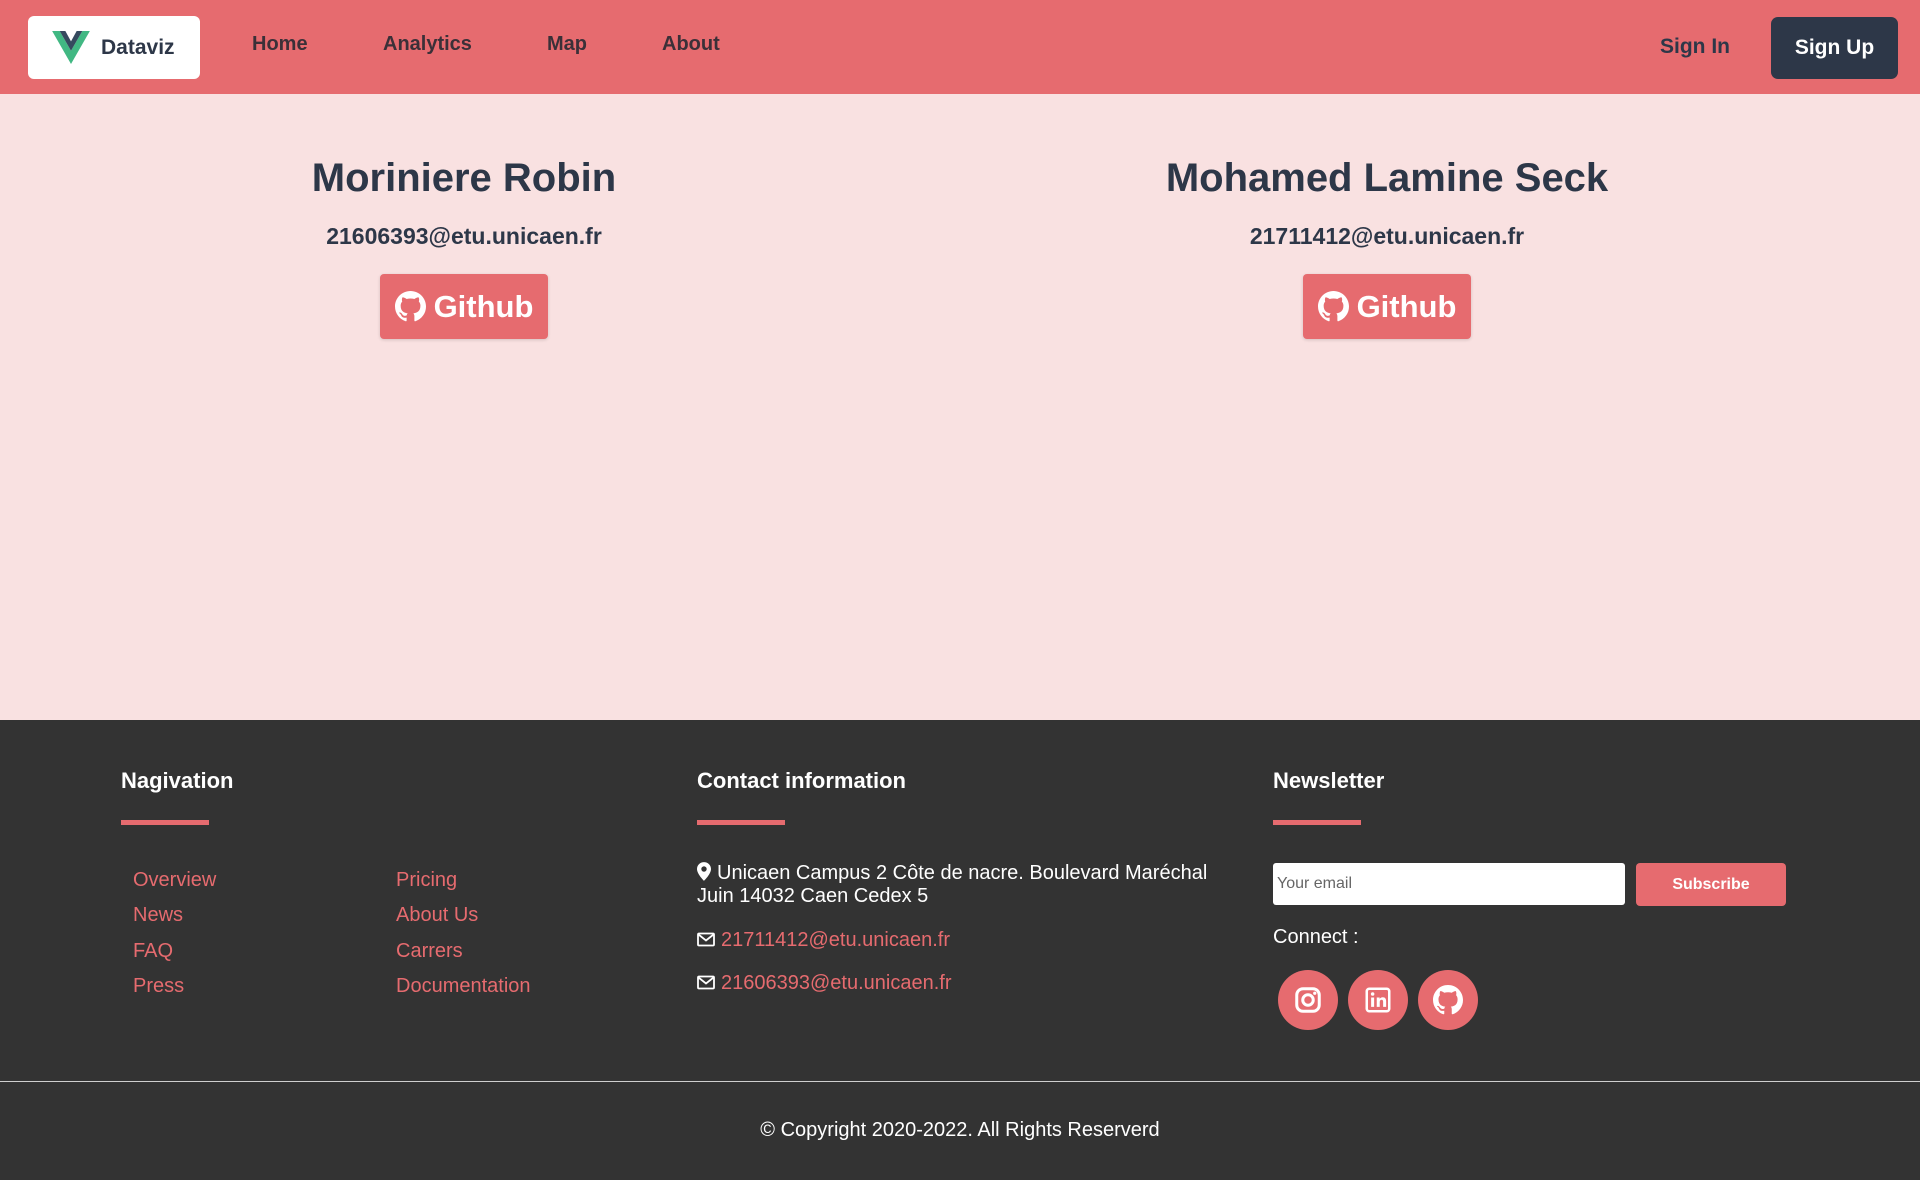 This screenshot has width=1920, height=1180. I want to click on sign-up-button: Sign Up, so click(1834, 48).